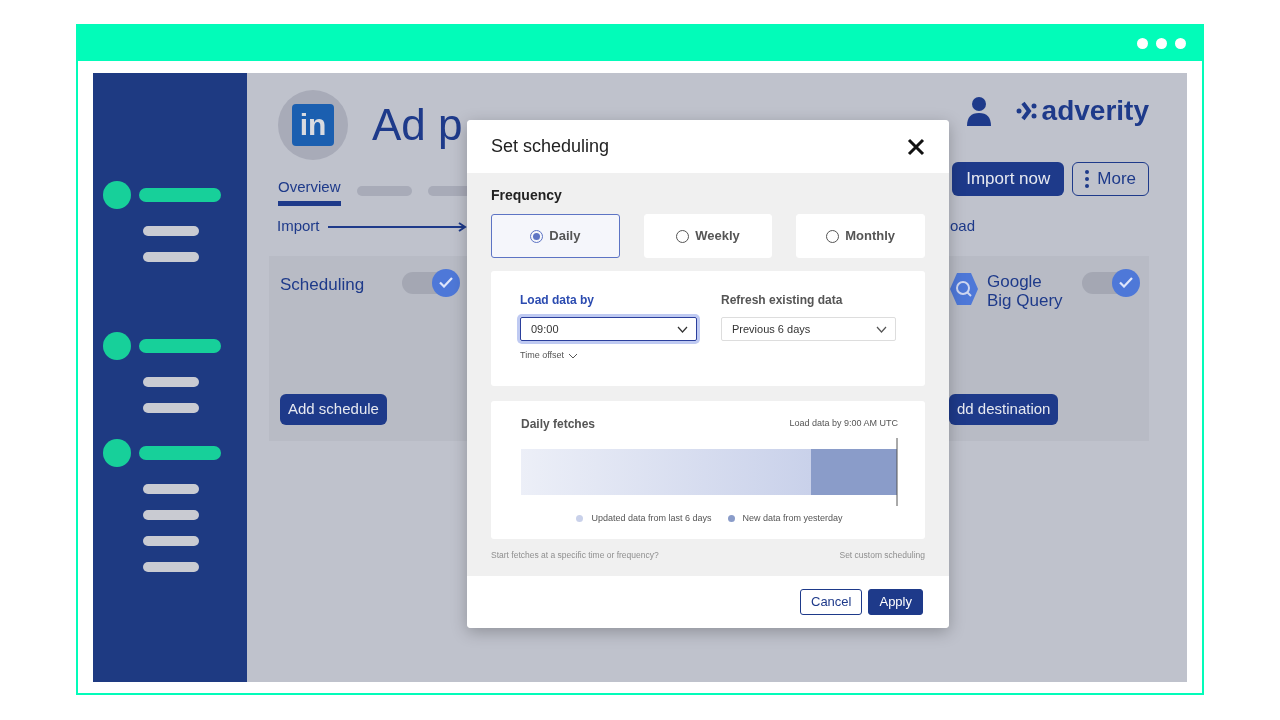  Describe the element at coordinates (608, 356) in the screenshot. I see `time-offset-toggle: Time offset` at that location.